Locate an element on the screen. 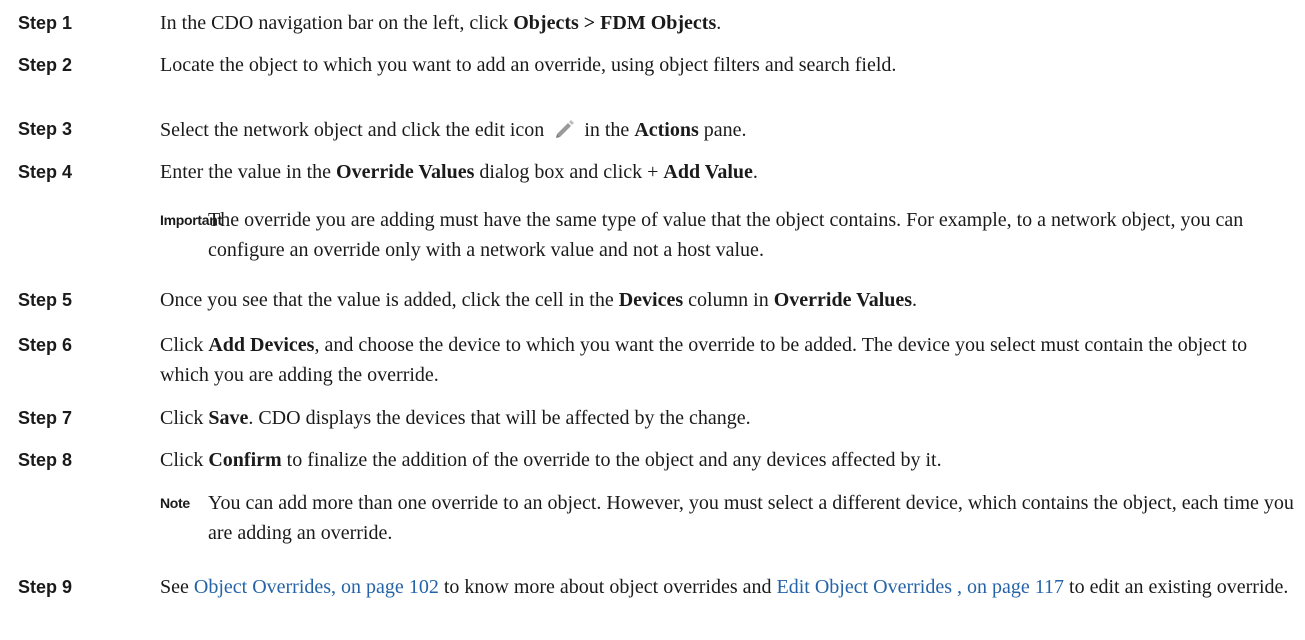 The image size is (1305, 640). step-label: Step 8 is located at coordinates (45, 460).